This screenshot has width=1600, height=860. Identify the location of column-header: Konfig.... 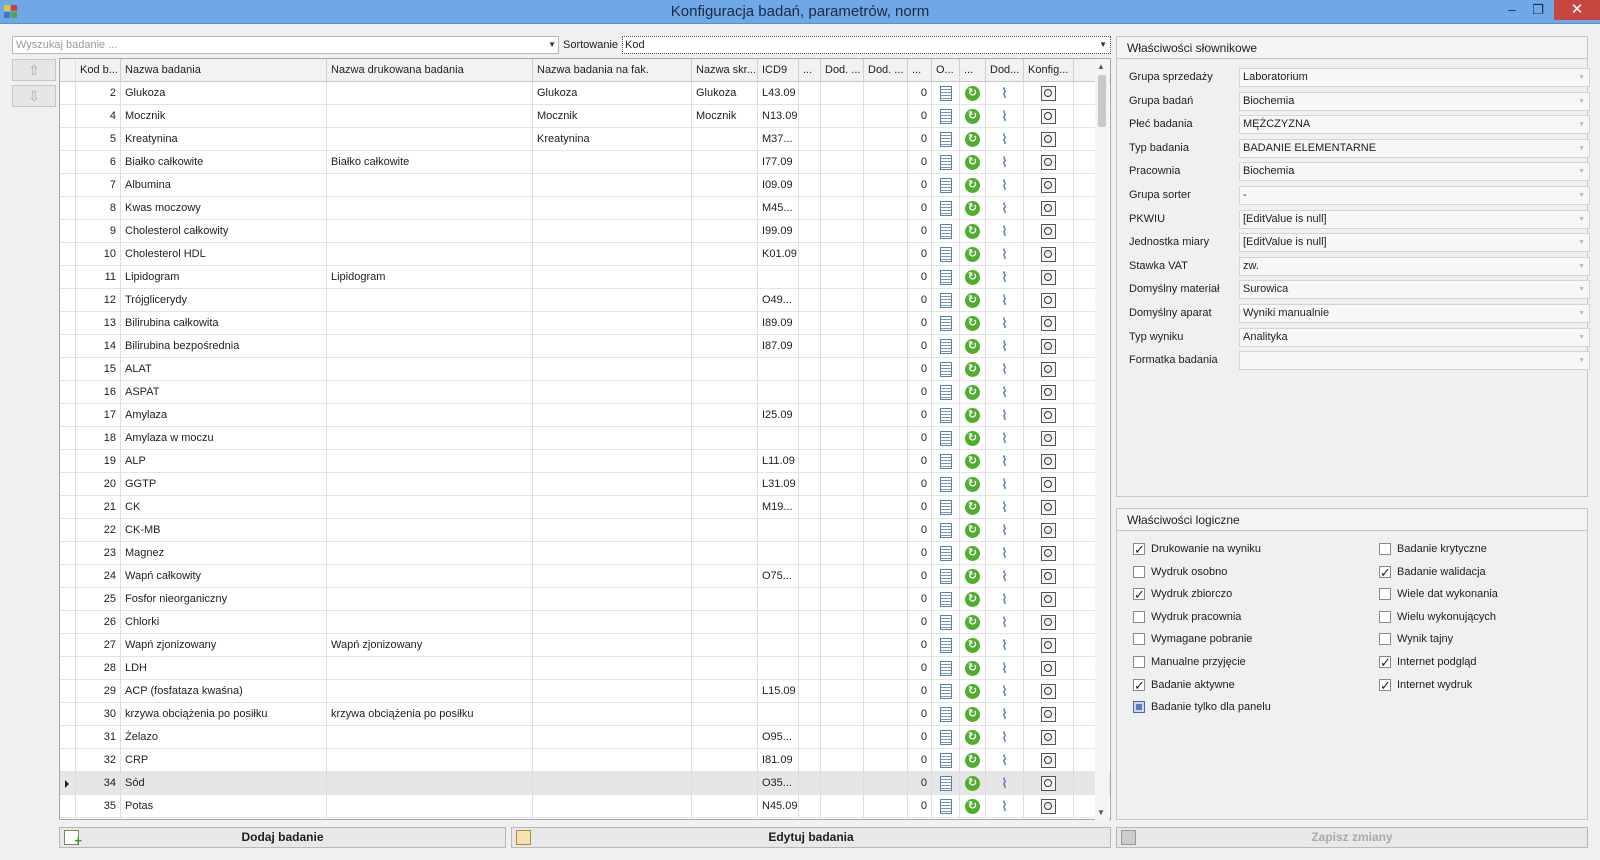
(1049, 70).